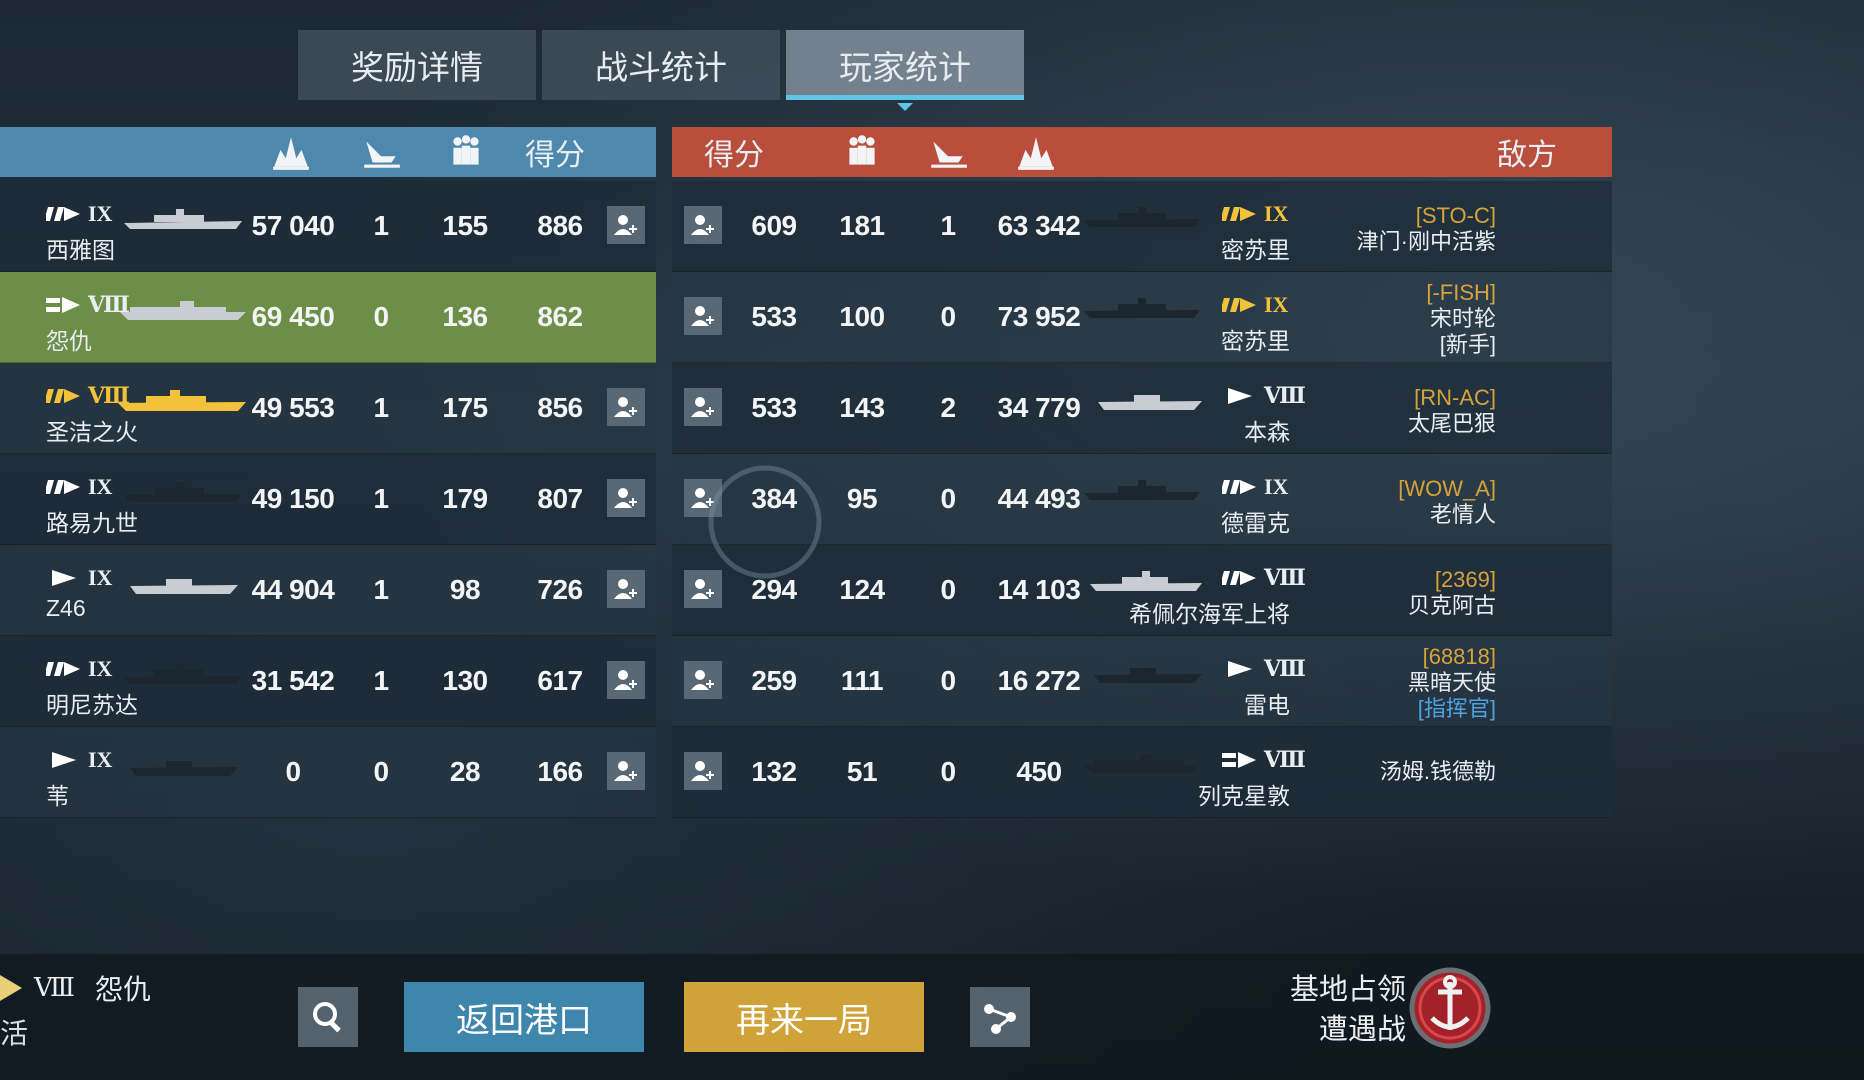 The width and height of the screenshot is (1864, 1080). Describe the element at coordinates (1142, 681) in the screenshot. I see `enemy-row: 259 111 0 16 272 Ⅷ 雷电 [68818] 黑暗天使 [指挥官]` at that location.